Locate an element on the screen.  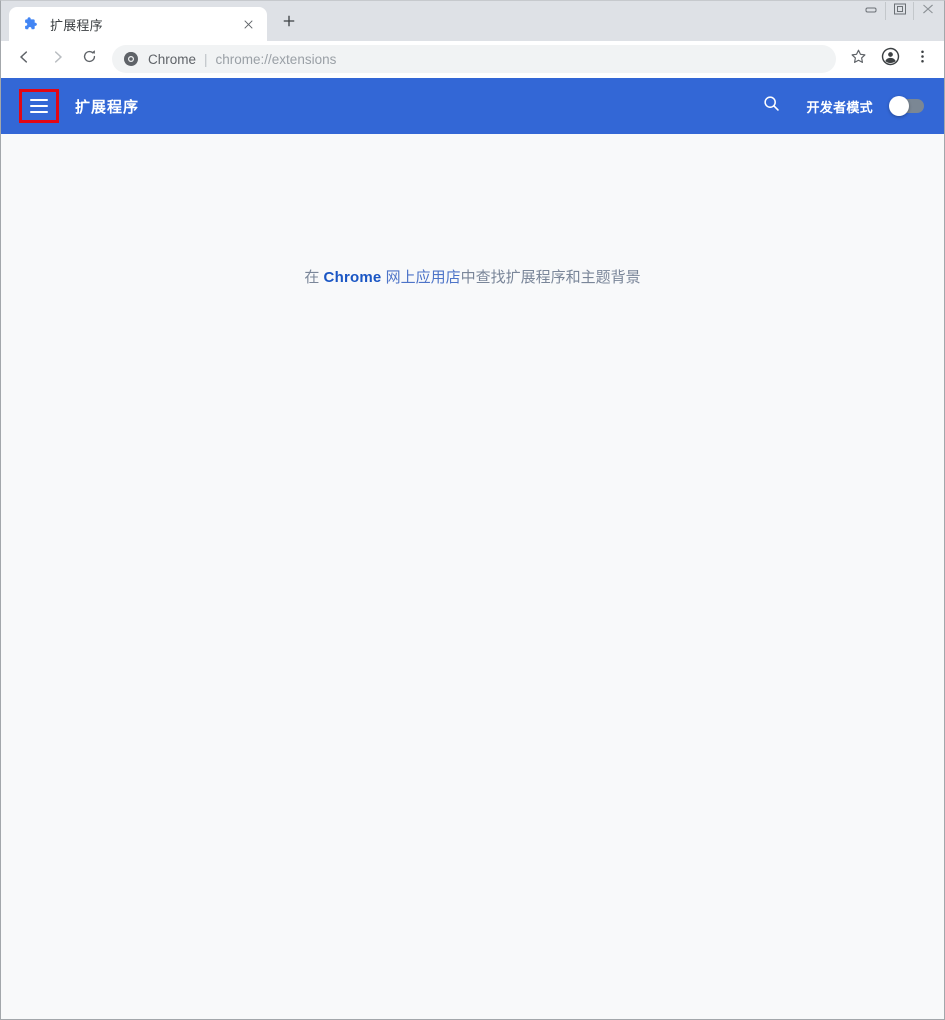
tab-title: 扩展程序 is located at coordinates (76, 25).